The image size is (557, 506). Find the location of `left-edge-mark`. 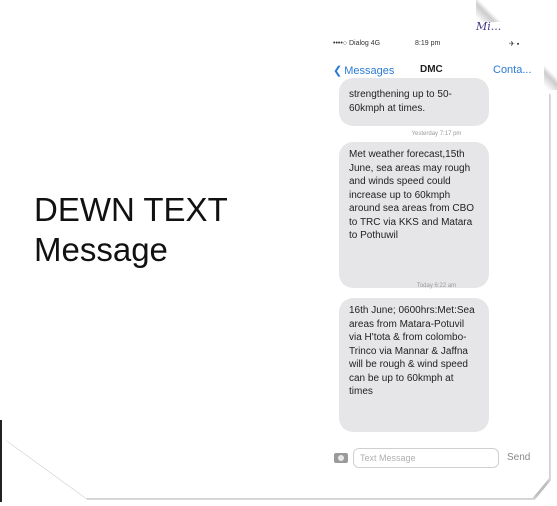

left-edge-mark is located at coordinates (1, 461).